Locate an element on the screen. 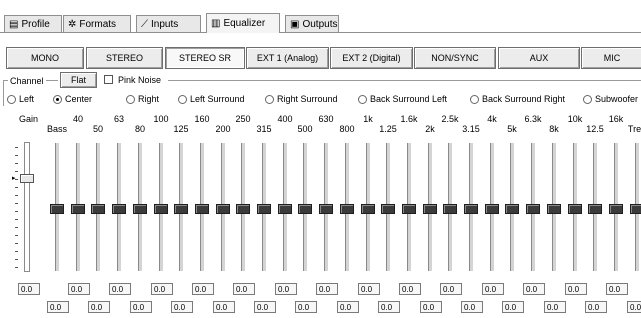 This screenshot has width=641, height=318. channel-radio-center: Center is located at coordinates (72, 99).